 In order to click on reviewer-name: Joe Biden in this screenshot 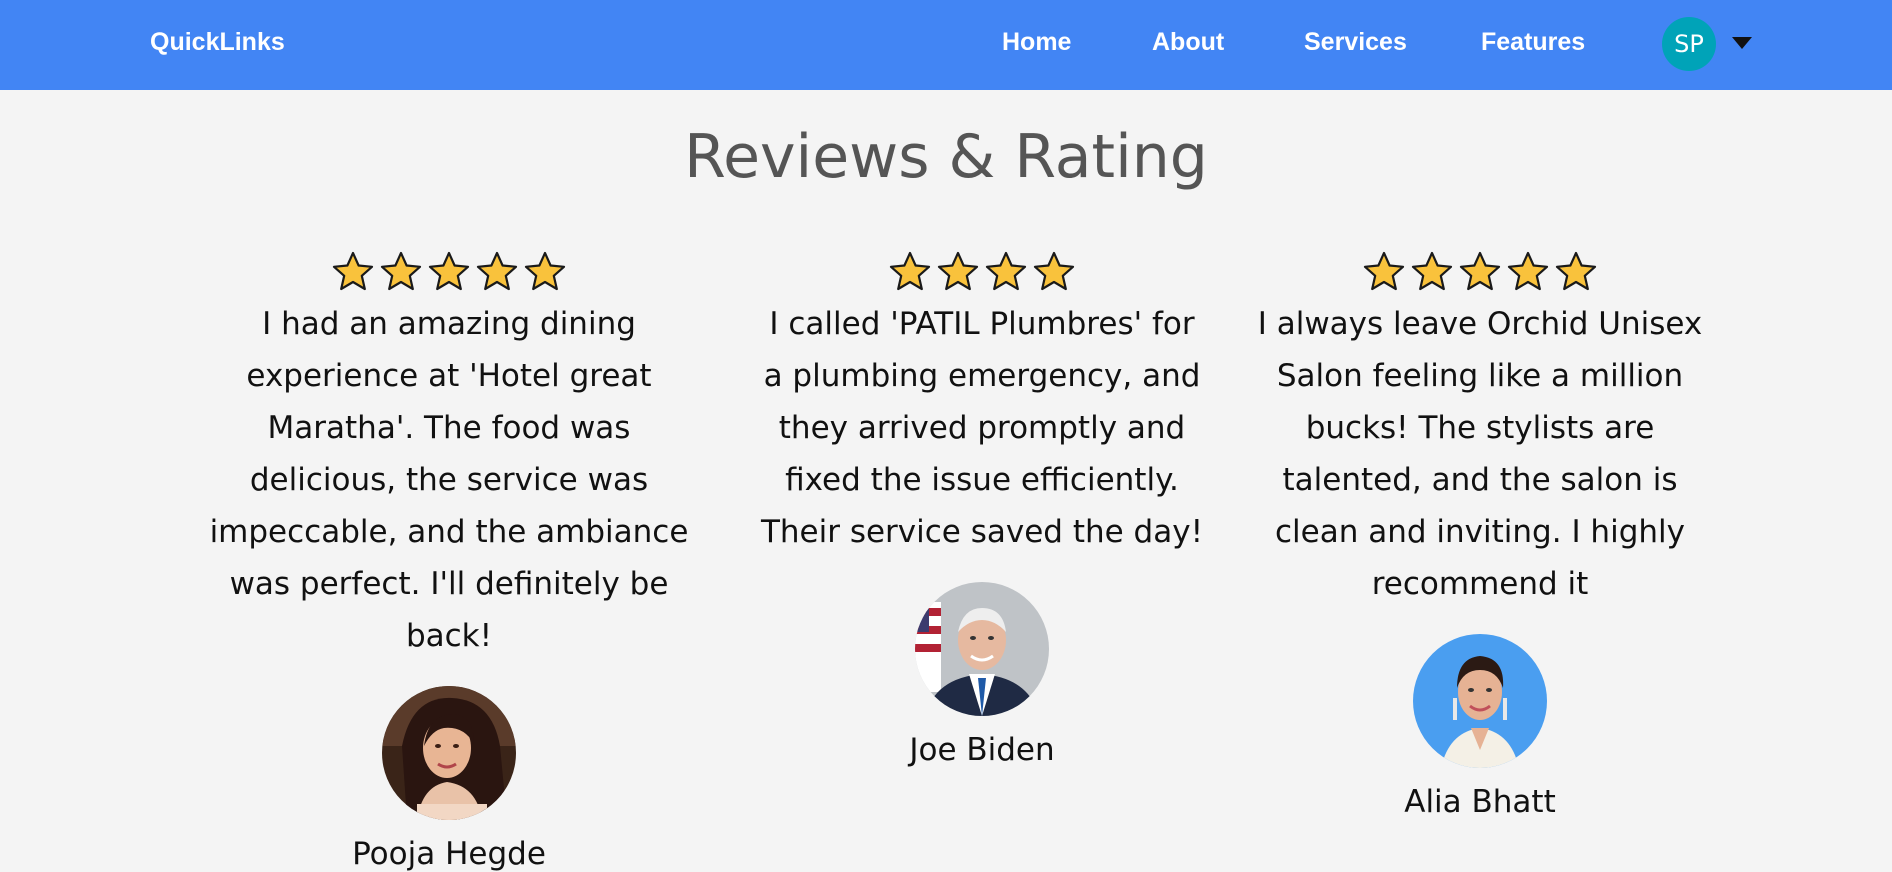, I will do `click(982, 750)`.